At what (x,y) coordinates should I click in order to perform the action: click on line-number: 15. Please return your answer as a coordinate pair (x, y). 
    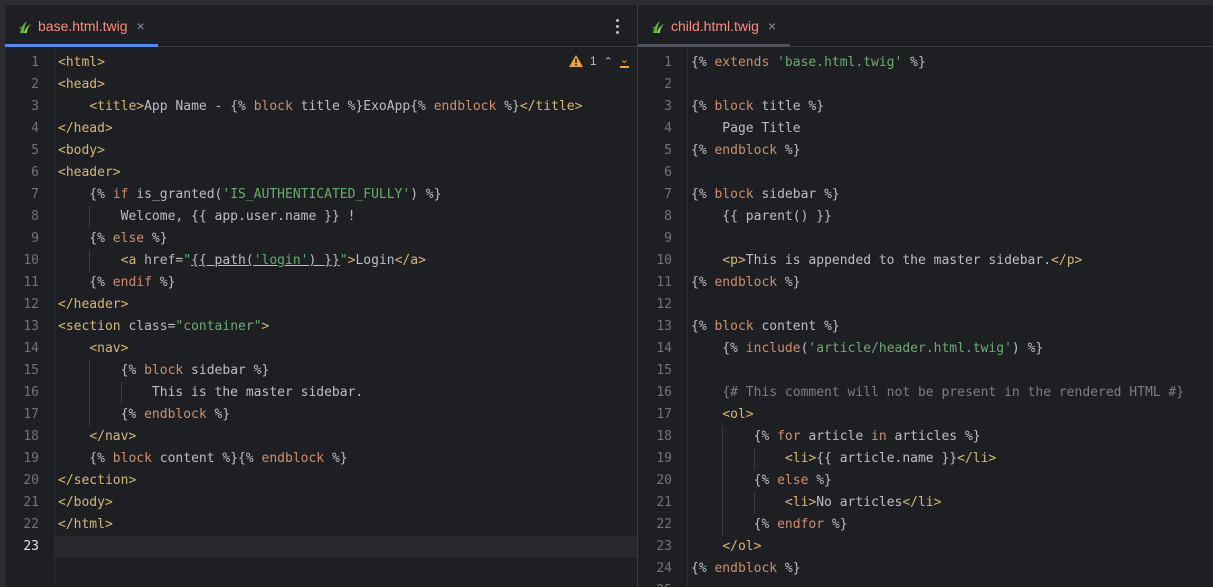
    Looking at the image, I should click on (655, 371).